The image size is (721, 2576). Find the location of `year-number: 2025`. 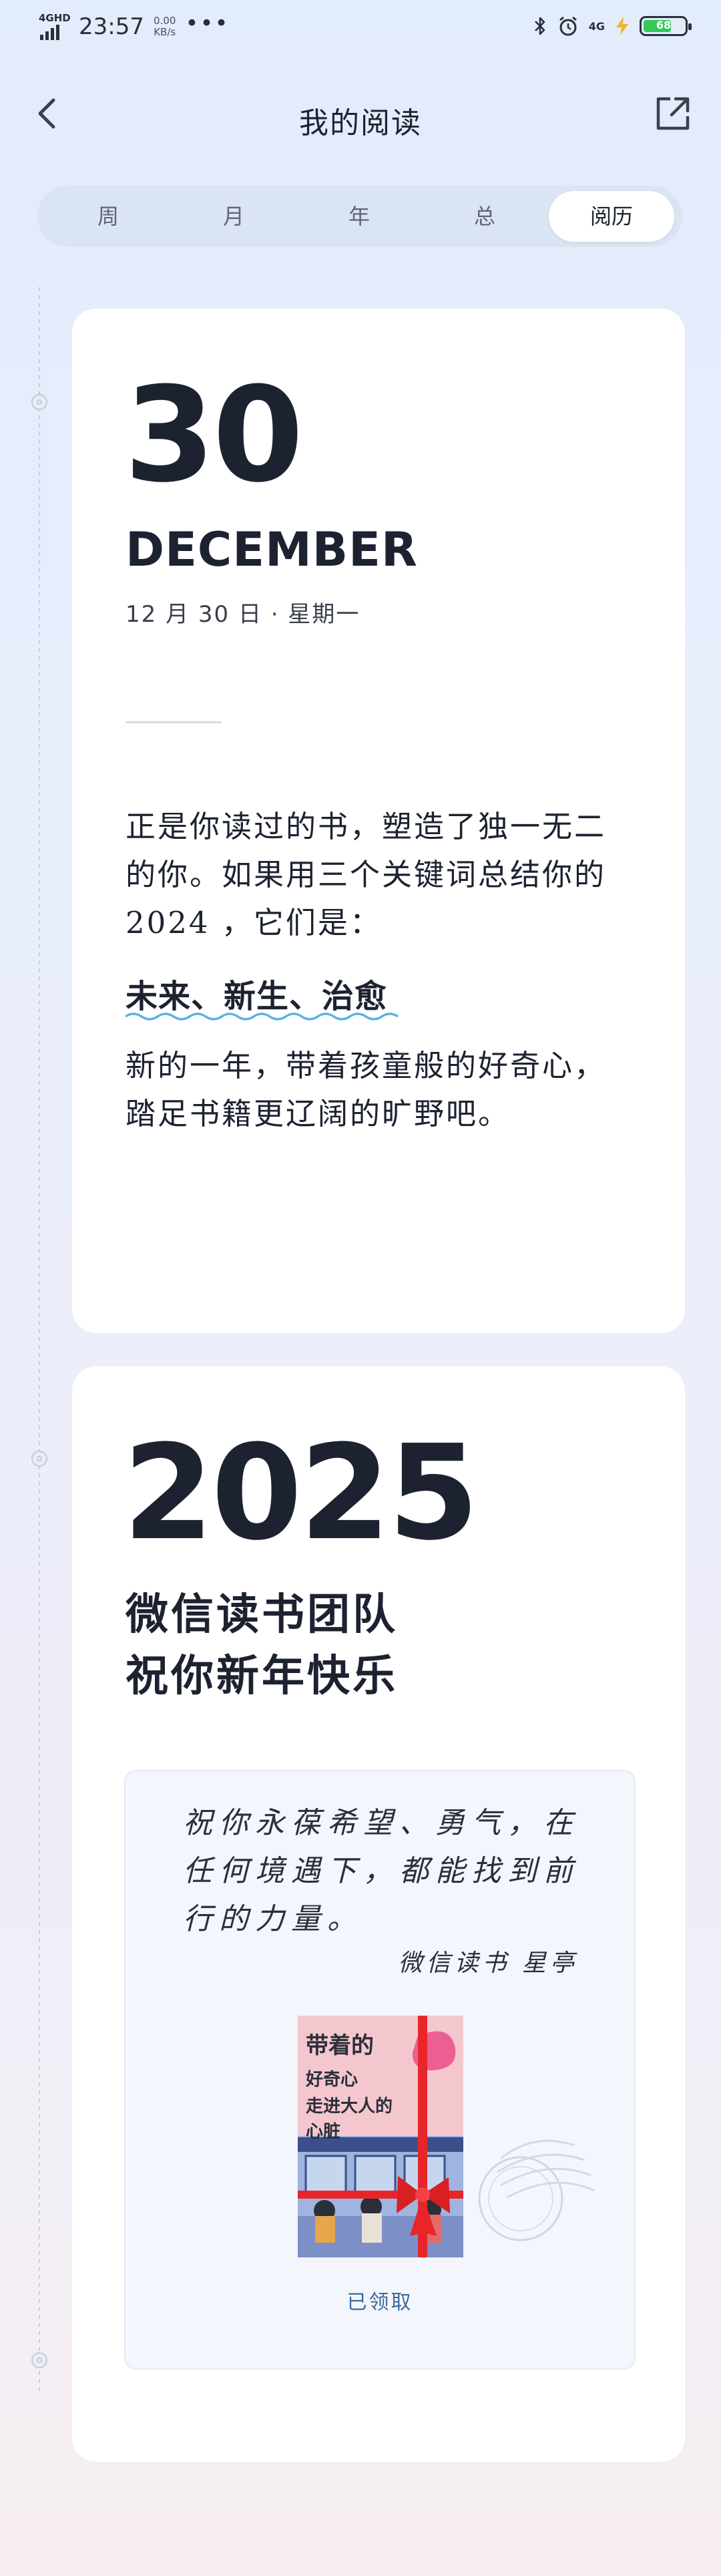

year-number: 2025 is located at coordinates (301, 1493).